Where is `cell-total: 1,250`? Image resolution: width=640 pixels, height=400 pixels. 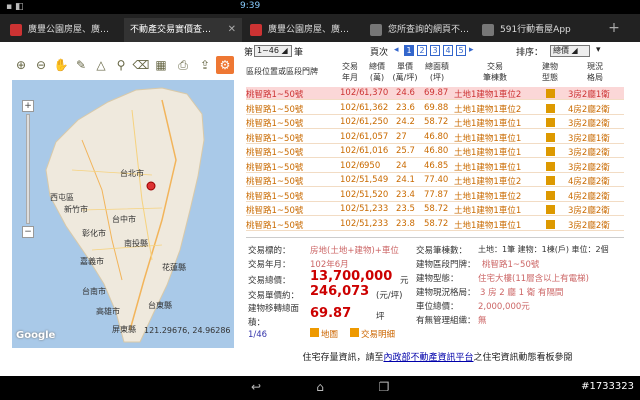
cell-total: 1,250 is located at coordinates (376, 122).